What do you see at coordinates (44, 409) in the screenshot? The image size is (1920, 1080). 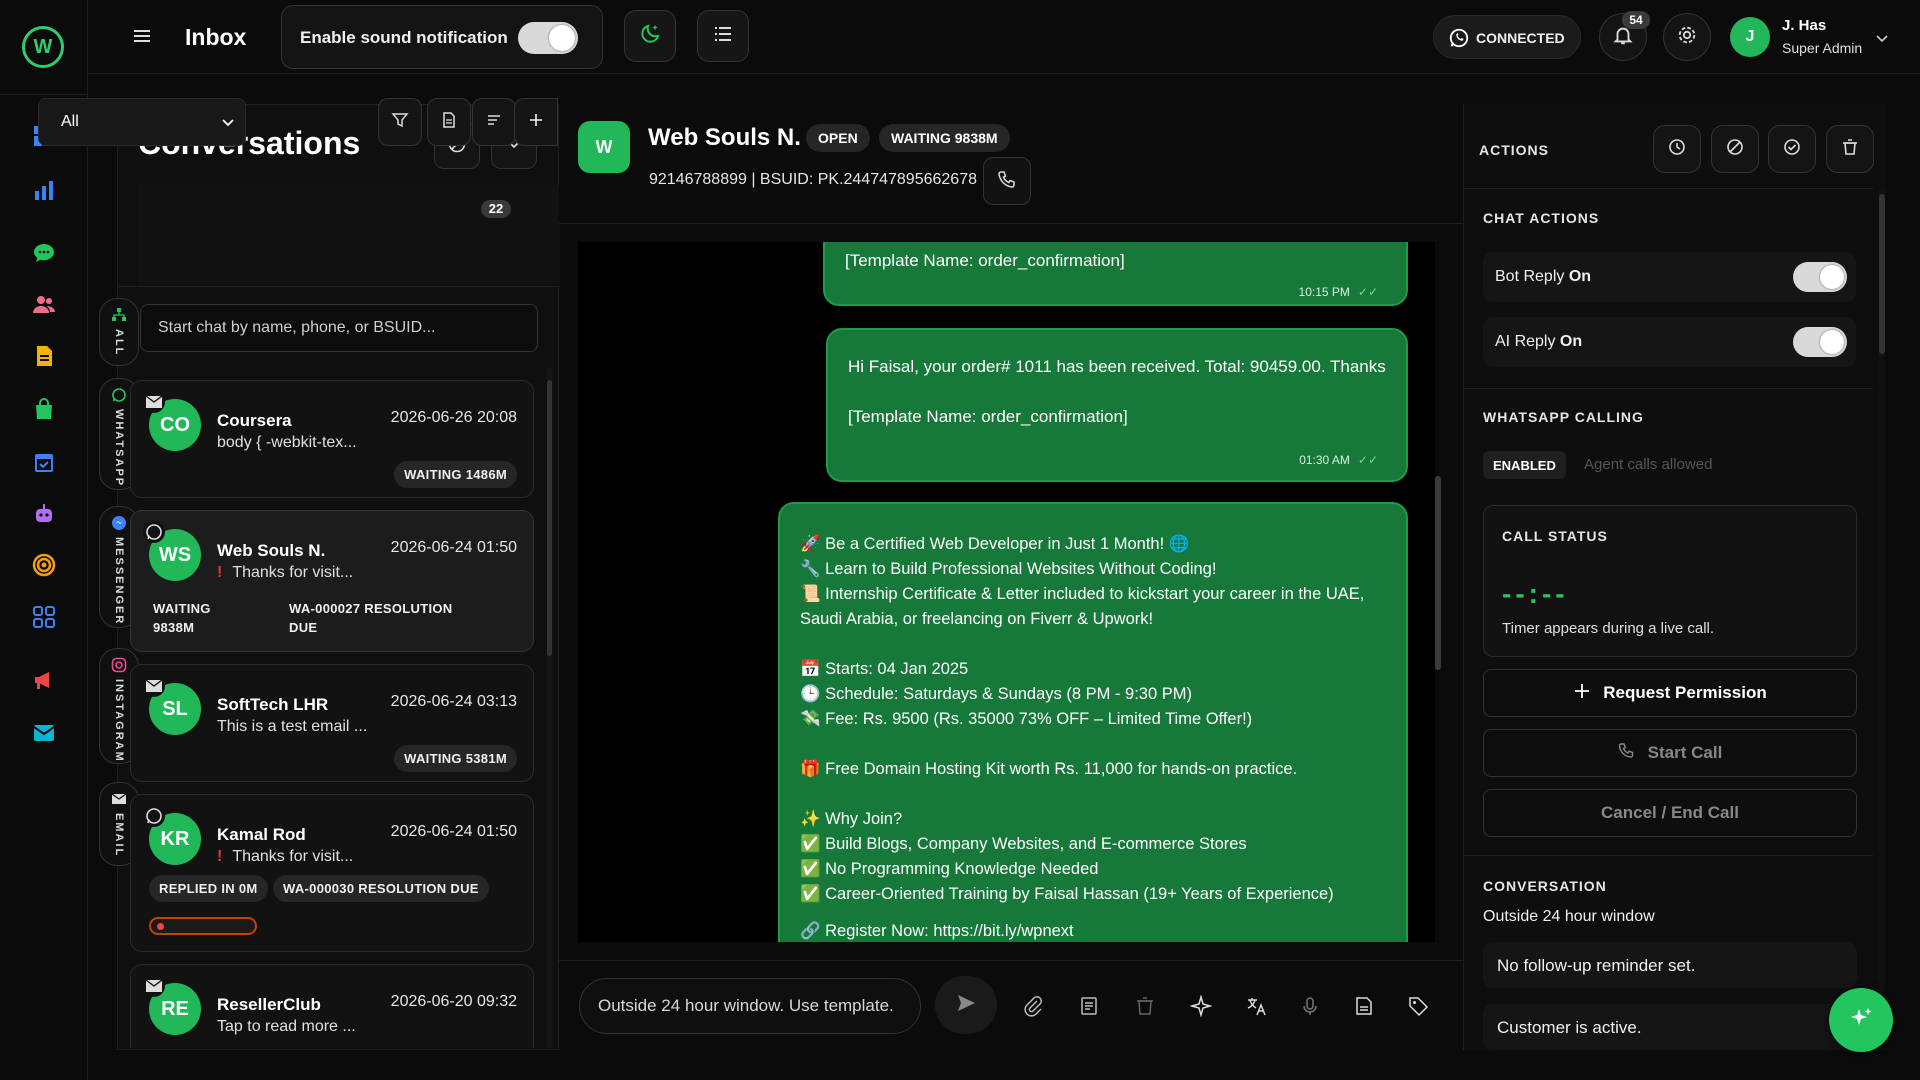 I see `shopping-bag-icon` at bounding box center [44, 409].